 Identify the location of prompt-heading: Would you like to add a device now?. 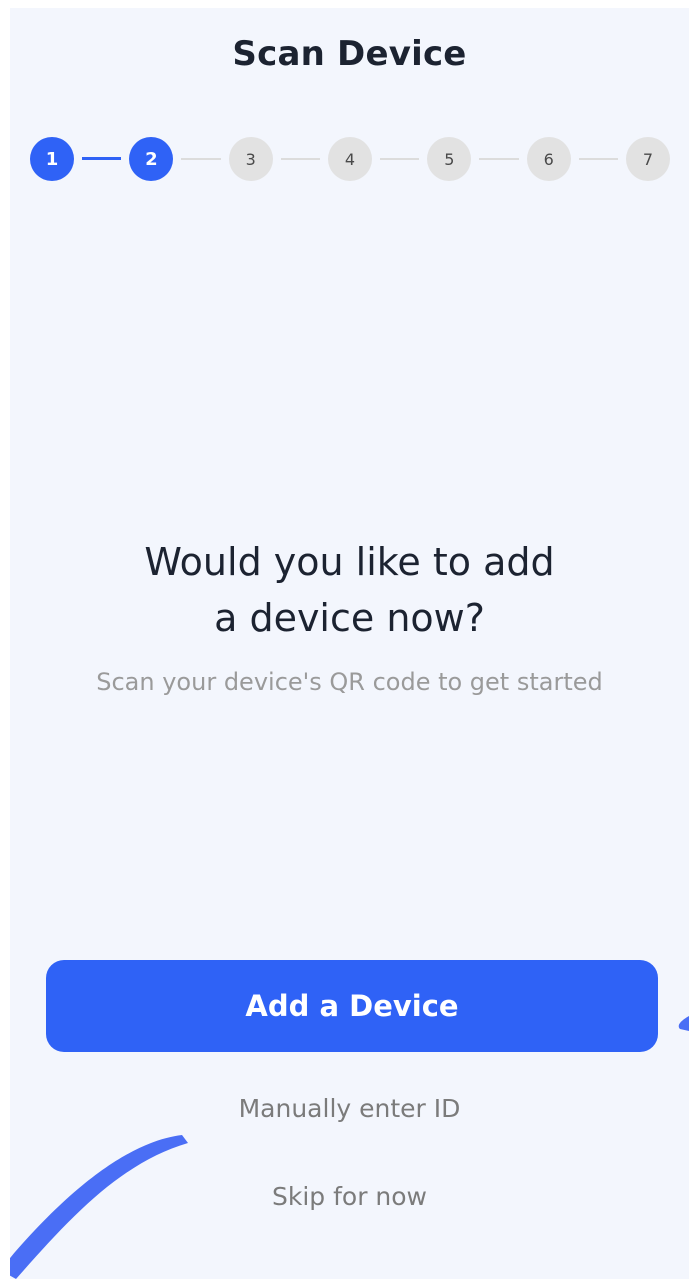
(349, 590).